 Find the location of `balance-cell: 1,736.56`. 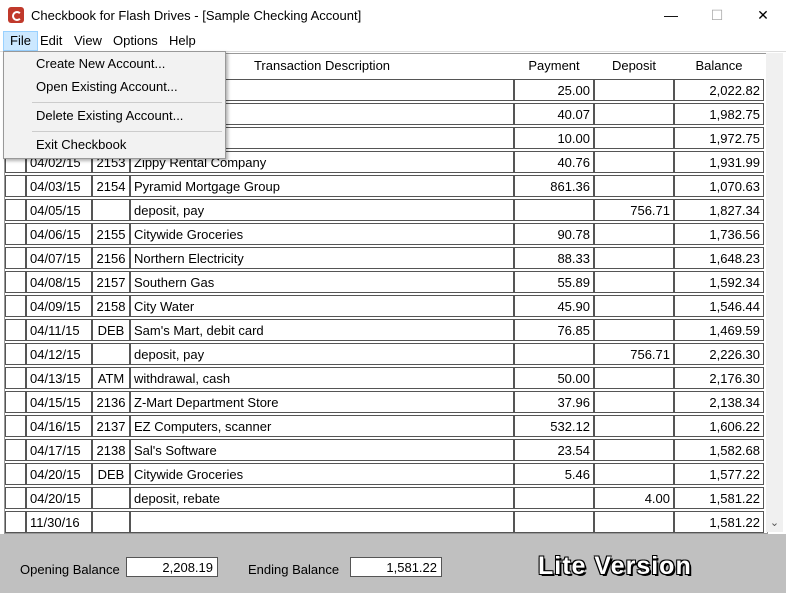

balance-cell: 1,736.56 is located at coordinates (719, 234).